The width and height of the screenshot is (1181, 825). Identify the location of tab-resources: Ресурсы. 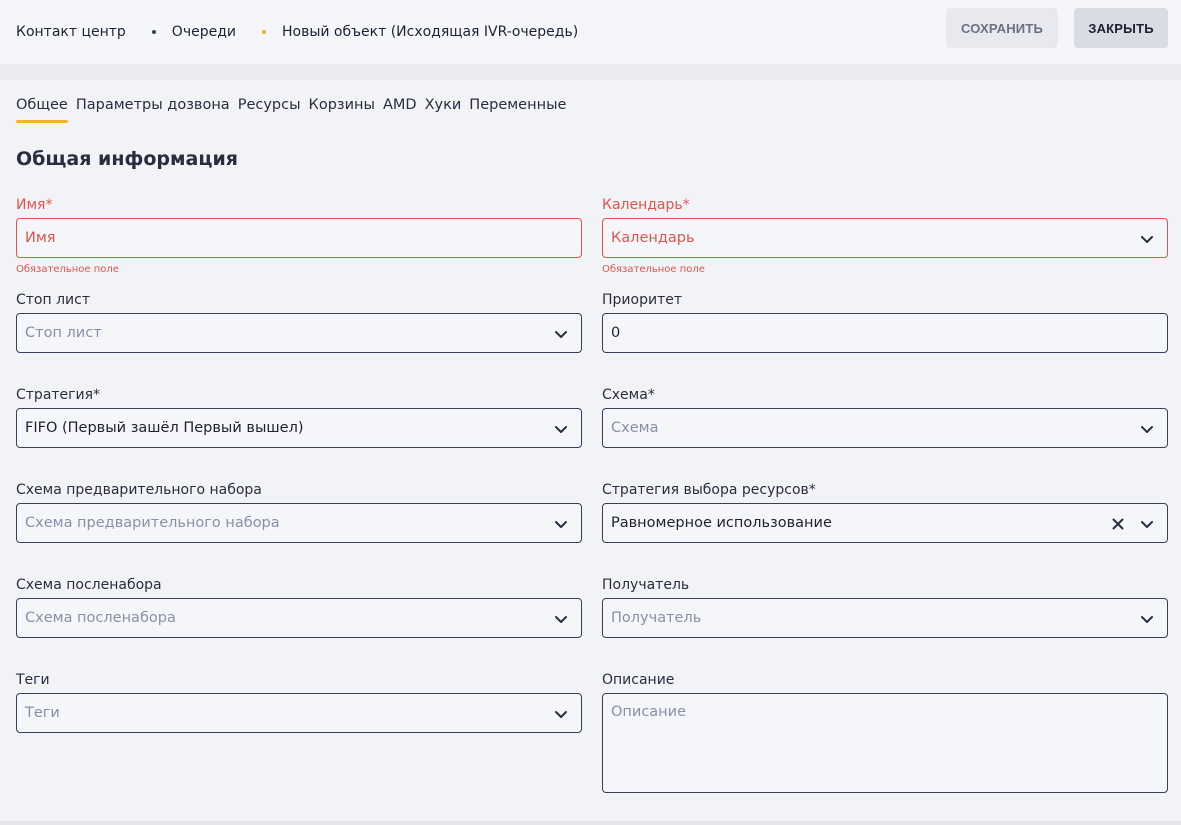
(269, 110).